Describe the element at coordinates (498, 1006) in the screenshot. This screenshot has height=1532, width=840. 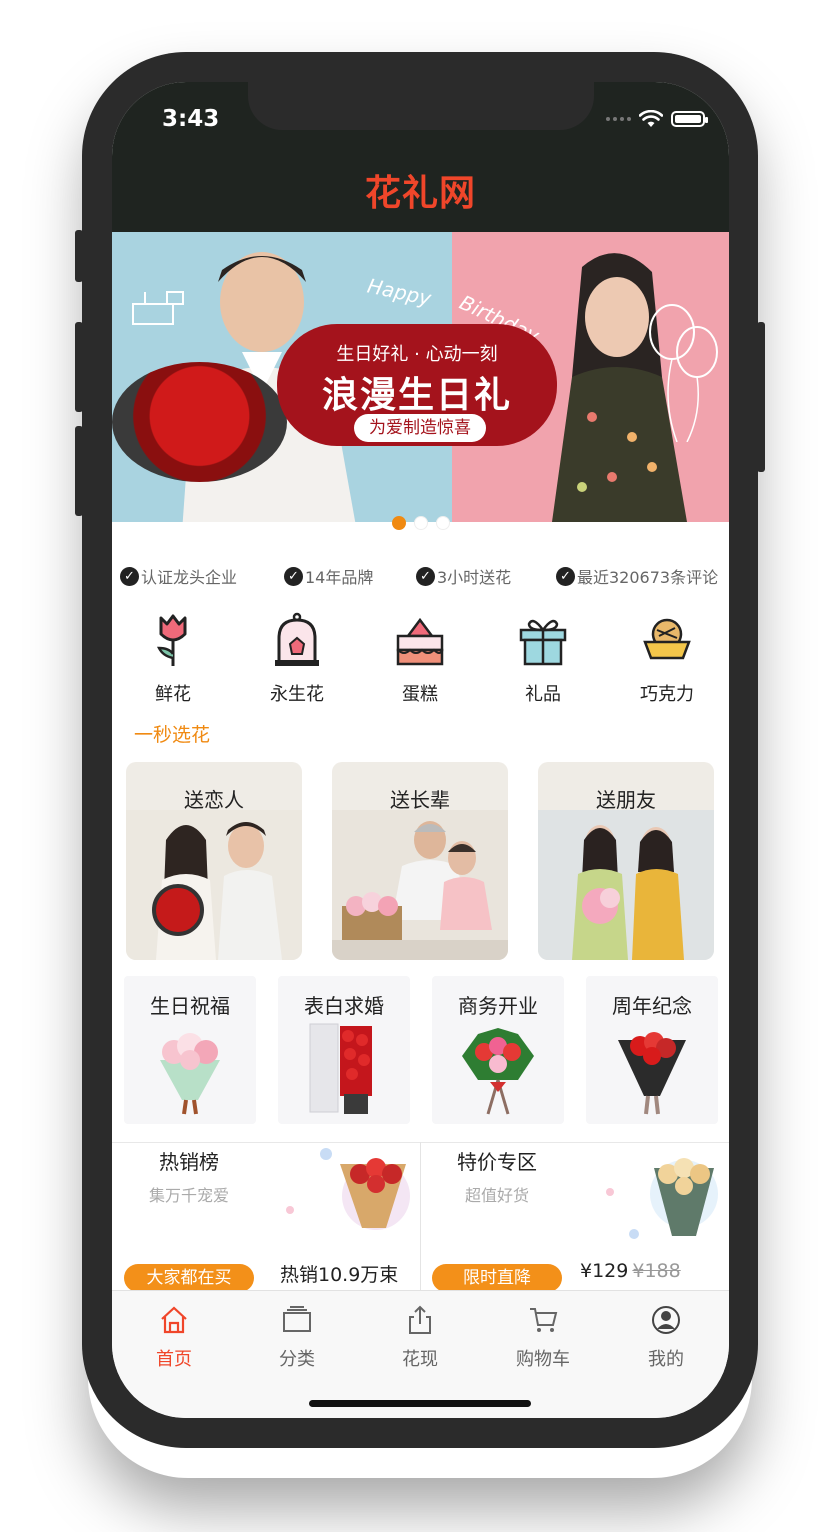
I see `purpose-label: 商务开业` at that location.